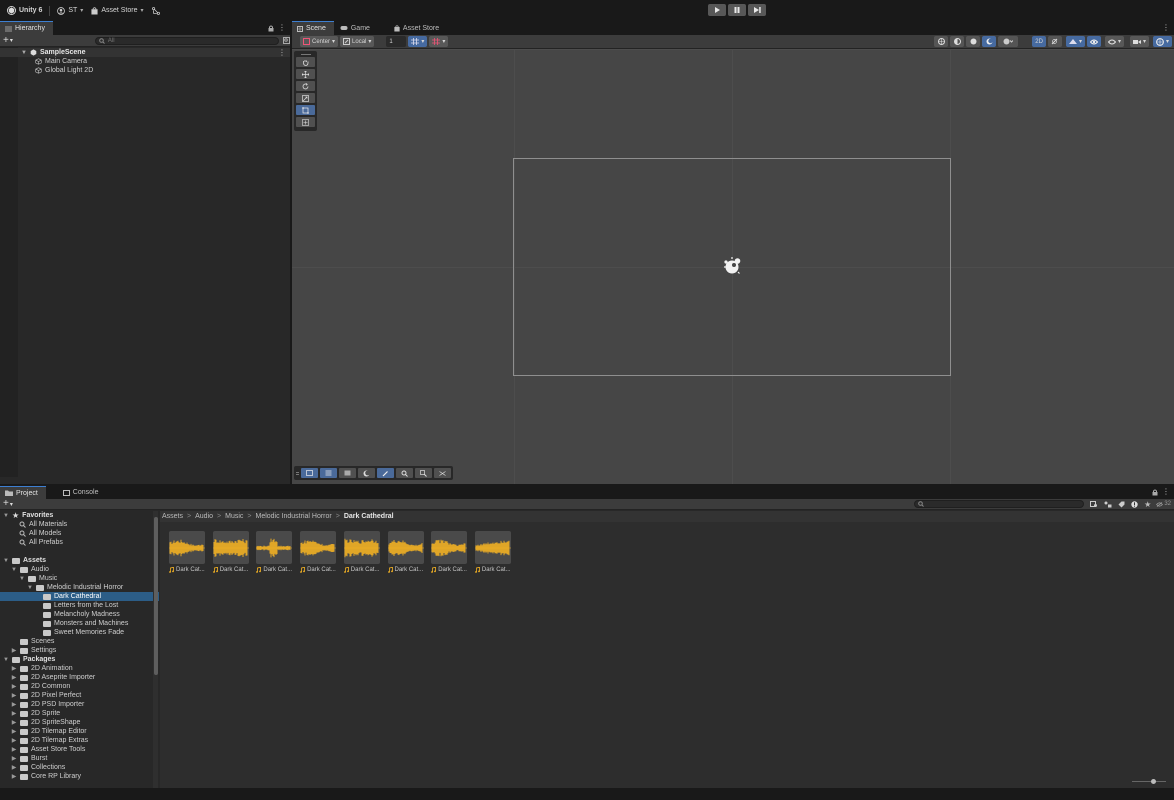  Describe the element at coordinates (156, 10) in the screenshot. I see `version-control-button` at that location.